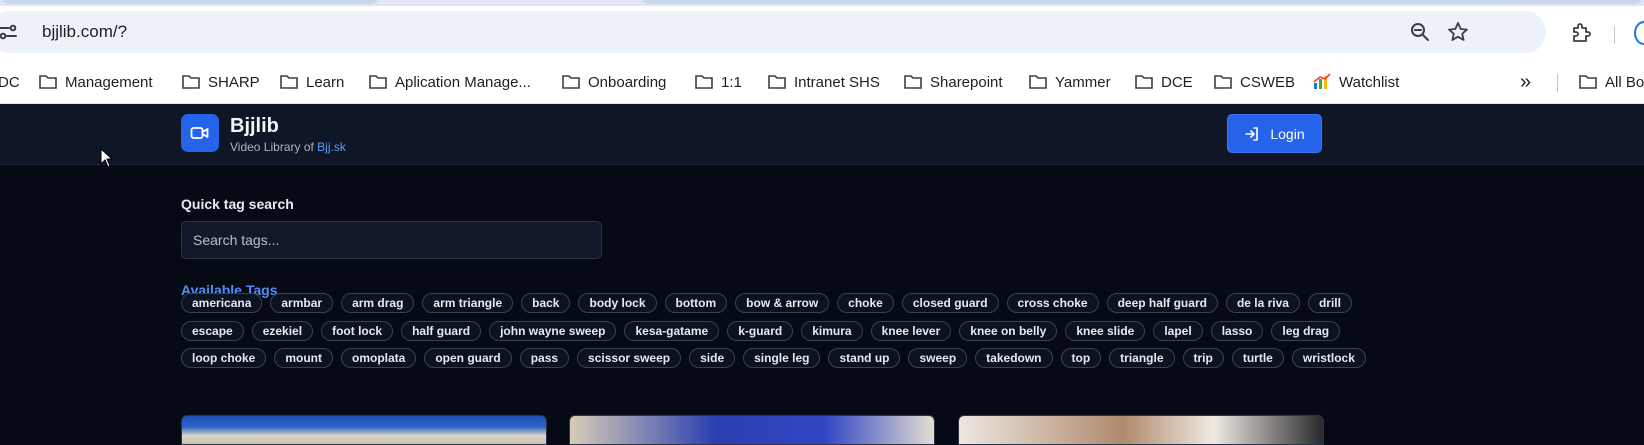 The height and width of the screenshot is (445, 1644). I want to click on tag-pill: knee slide, so click(1105, 331).